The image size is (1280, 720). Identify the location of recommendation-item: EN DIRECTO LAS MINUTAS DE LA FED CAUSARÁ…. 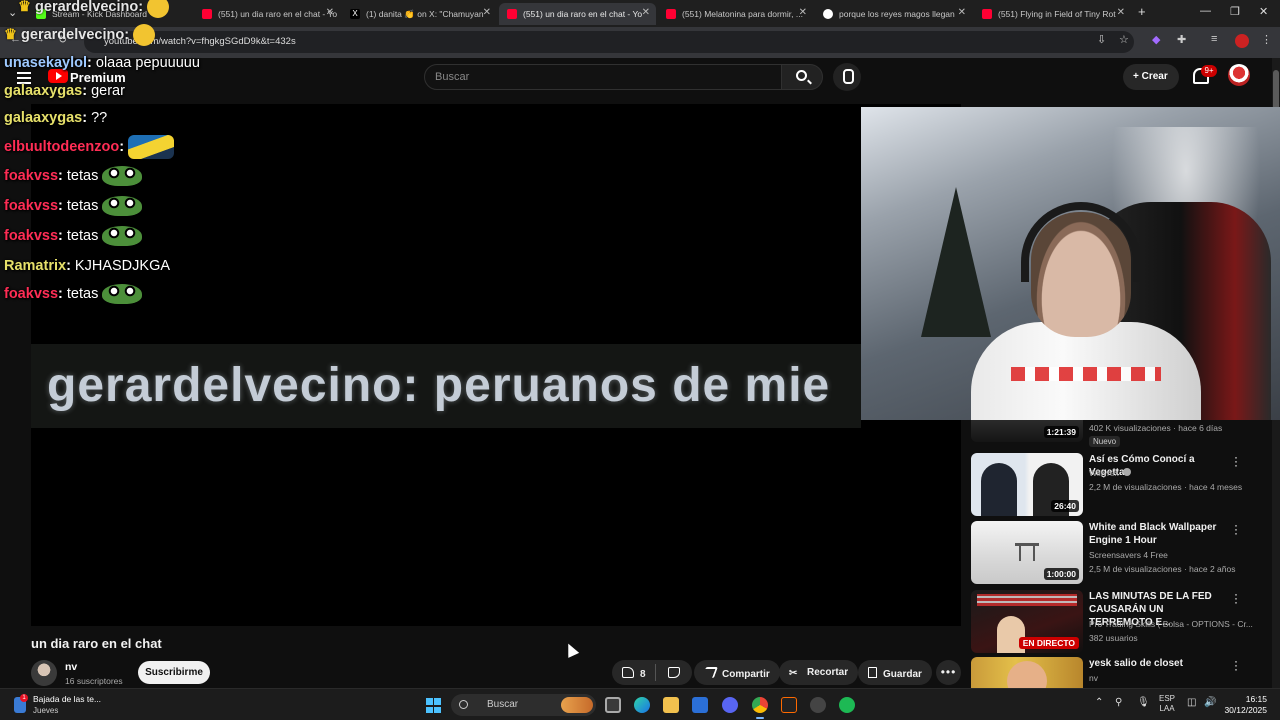
(1116, 622).